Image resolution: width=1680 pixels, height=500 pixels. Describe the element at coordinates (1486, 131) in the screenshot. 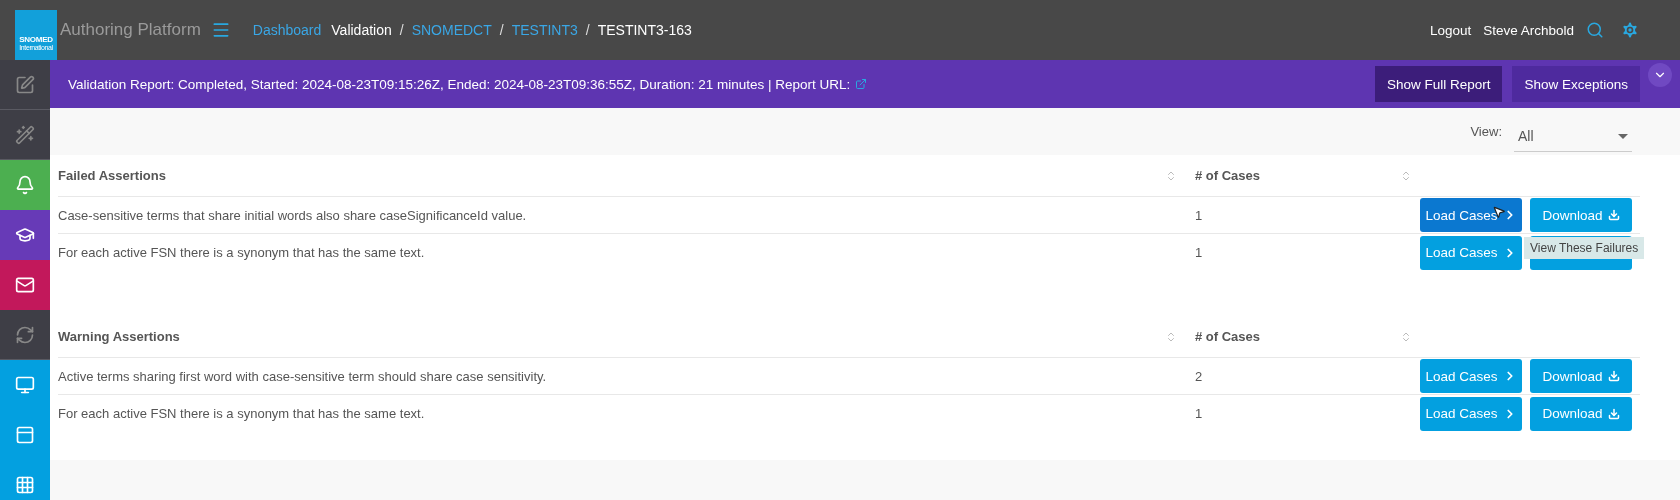

I see `view-label: View:` at that location.